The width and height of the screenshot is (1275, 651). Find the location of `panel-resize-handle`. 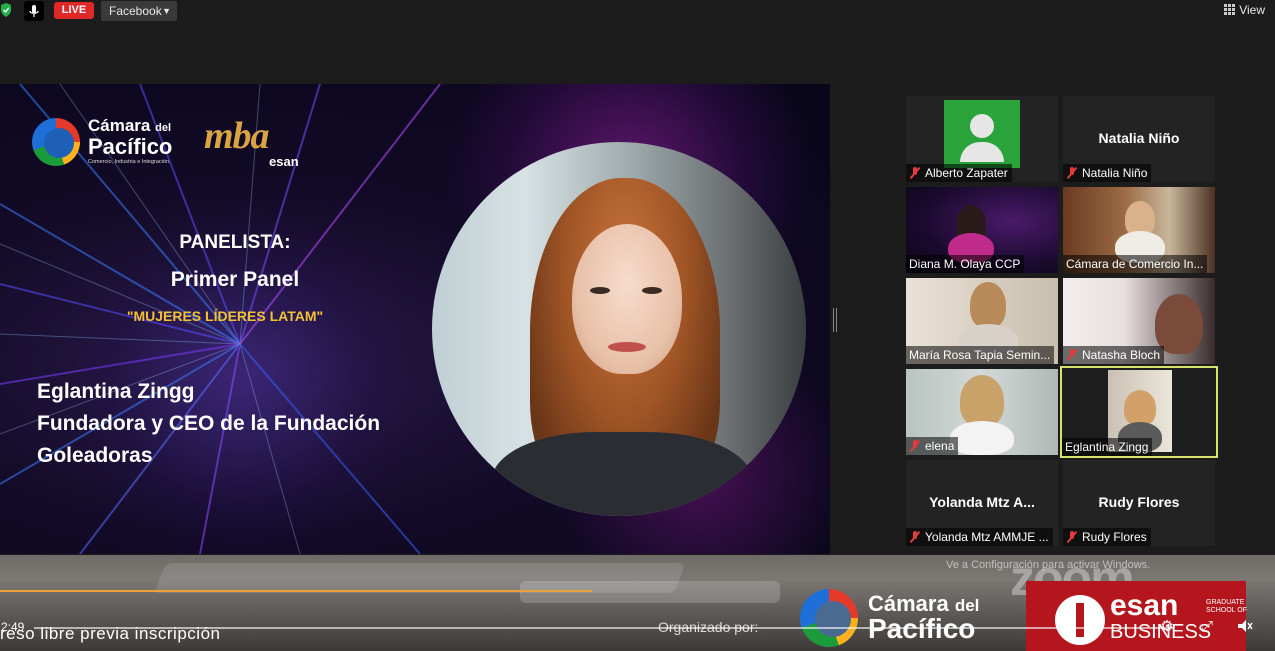

panel-resize-handle is located at coordinates (835, 320).